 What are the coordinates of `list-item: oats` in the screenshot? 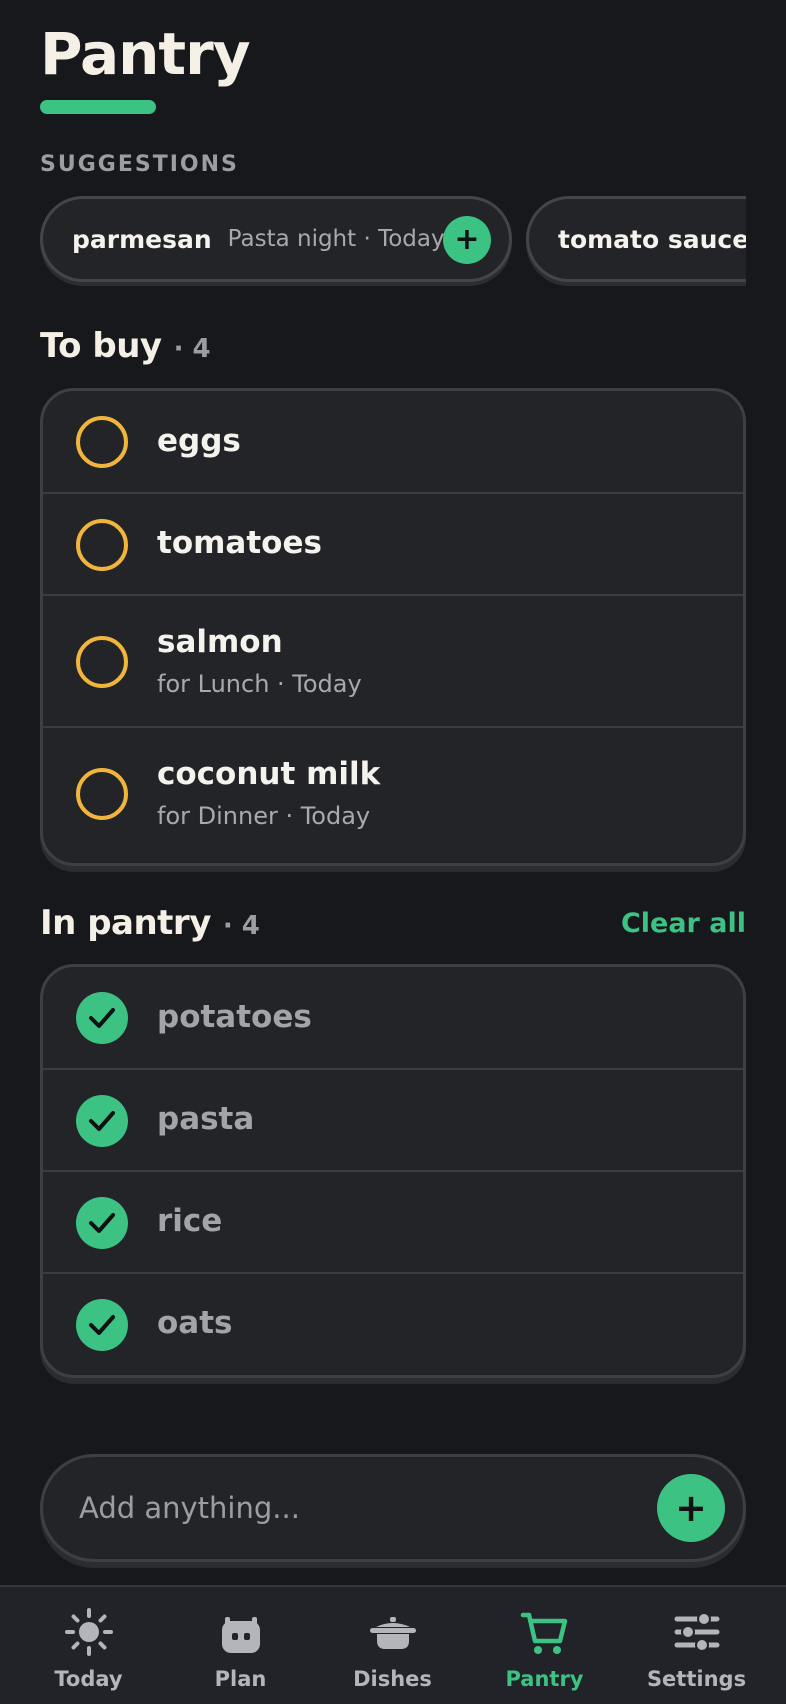 It's located at (393, 1324).